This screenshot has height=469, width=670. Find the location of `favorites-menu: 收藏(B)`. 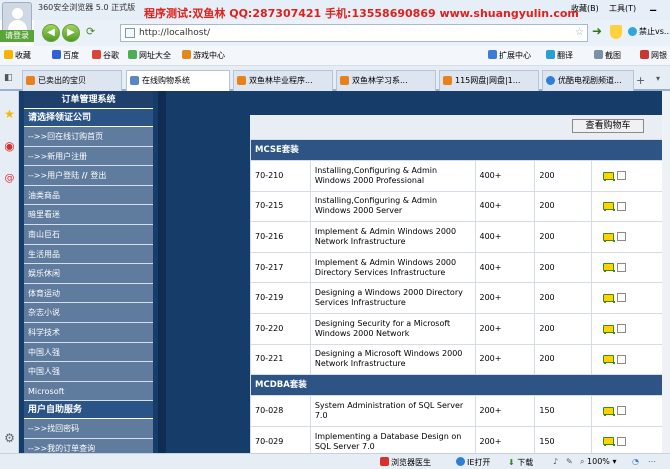

favorites-menu: 收藏(B) is located at coordinates (585, 8).